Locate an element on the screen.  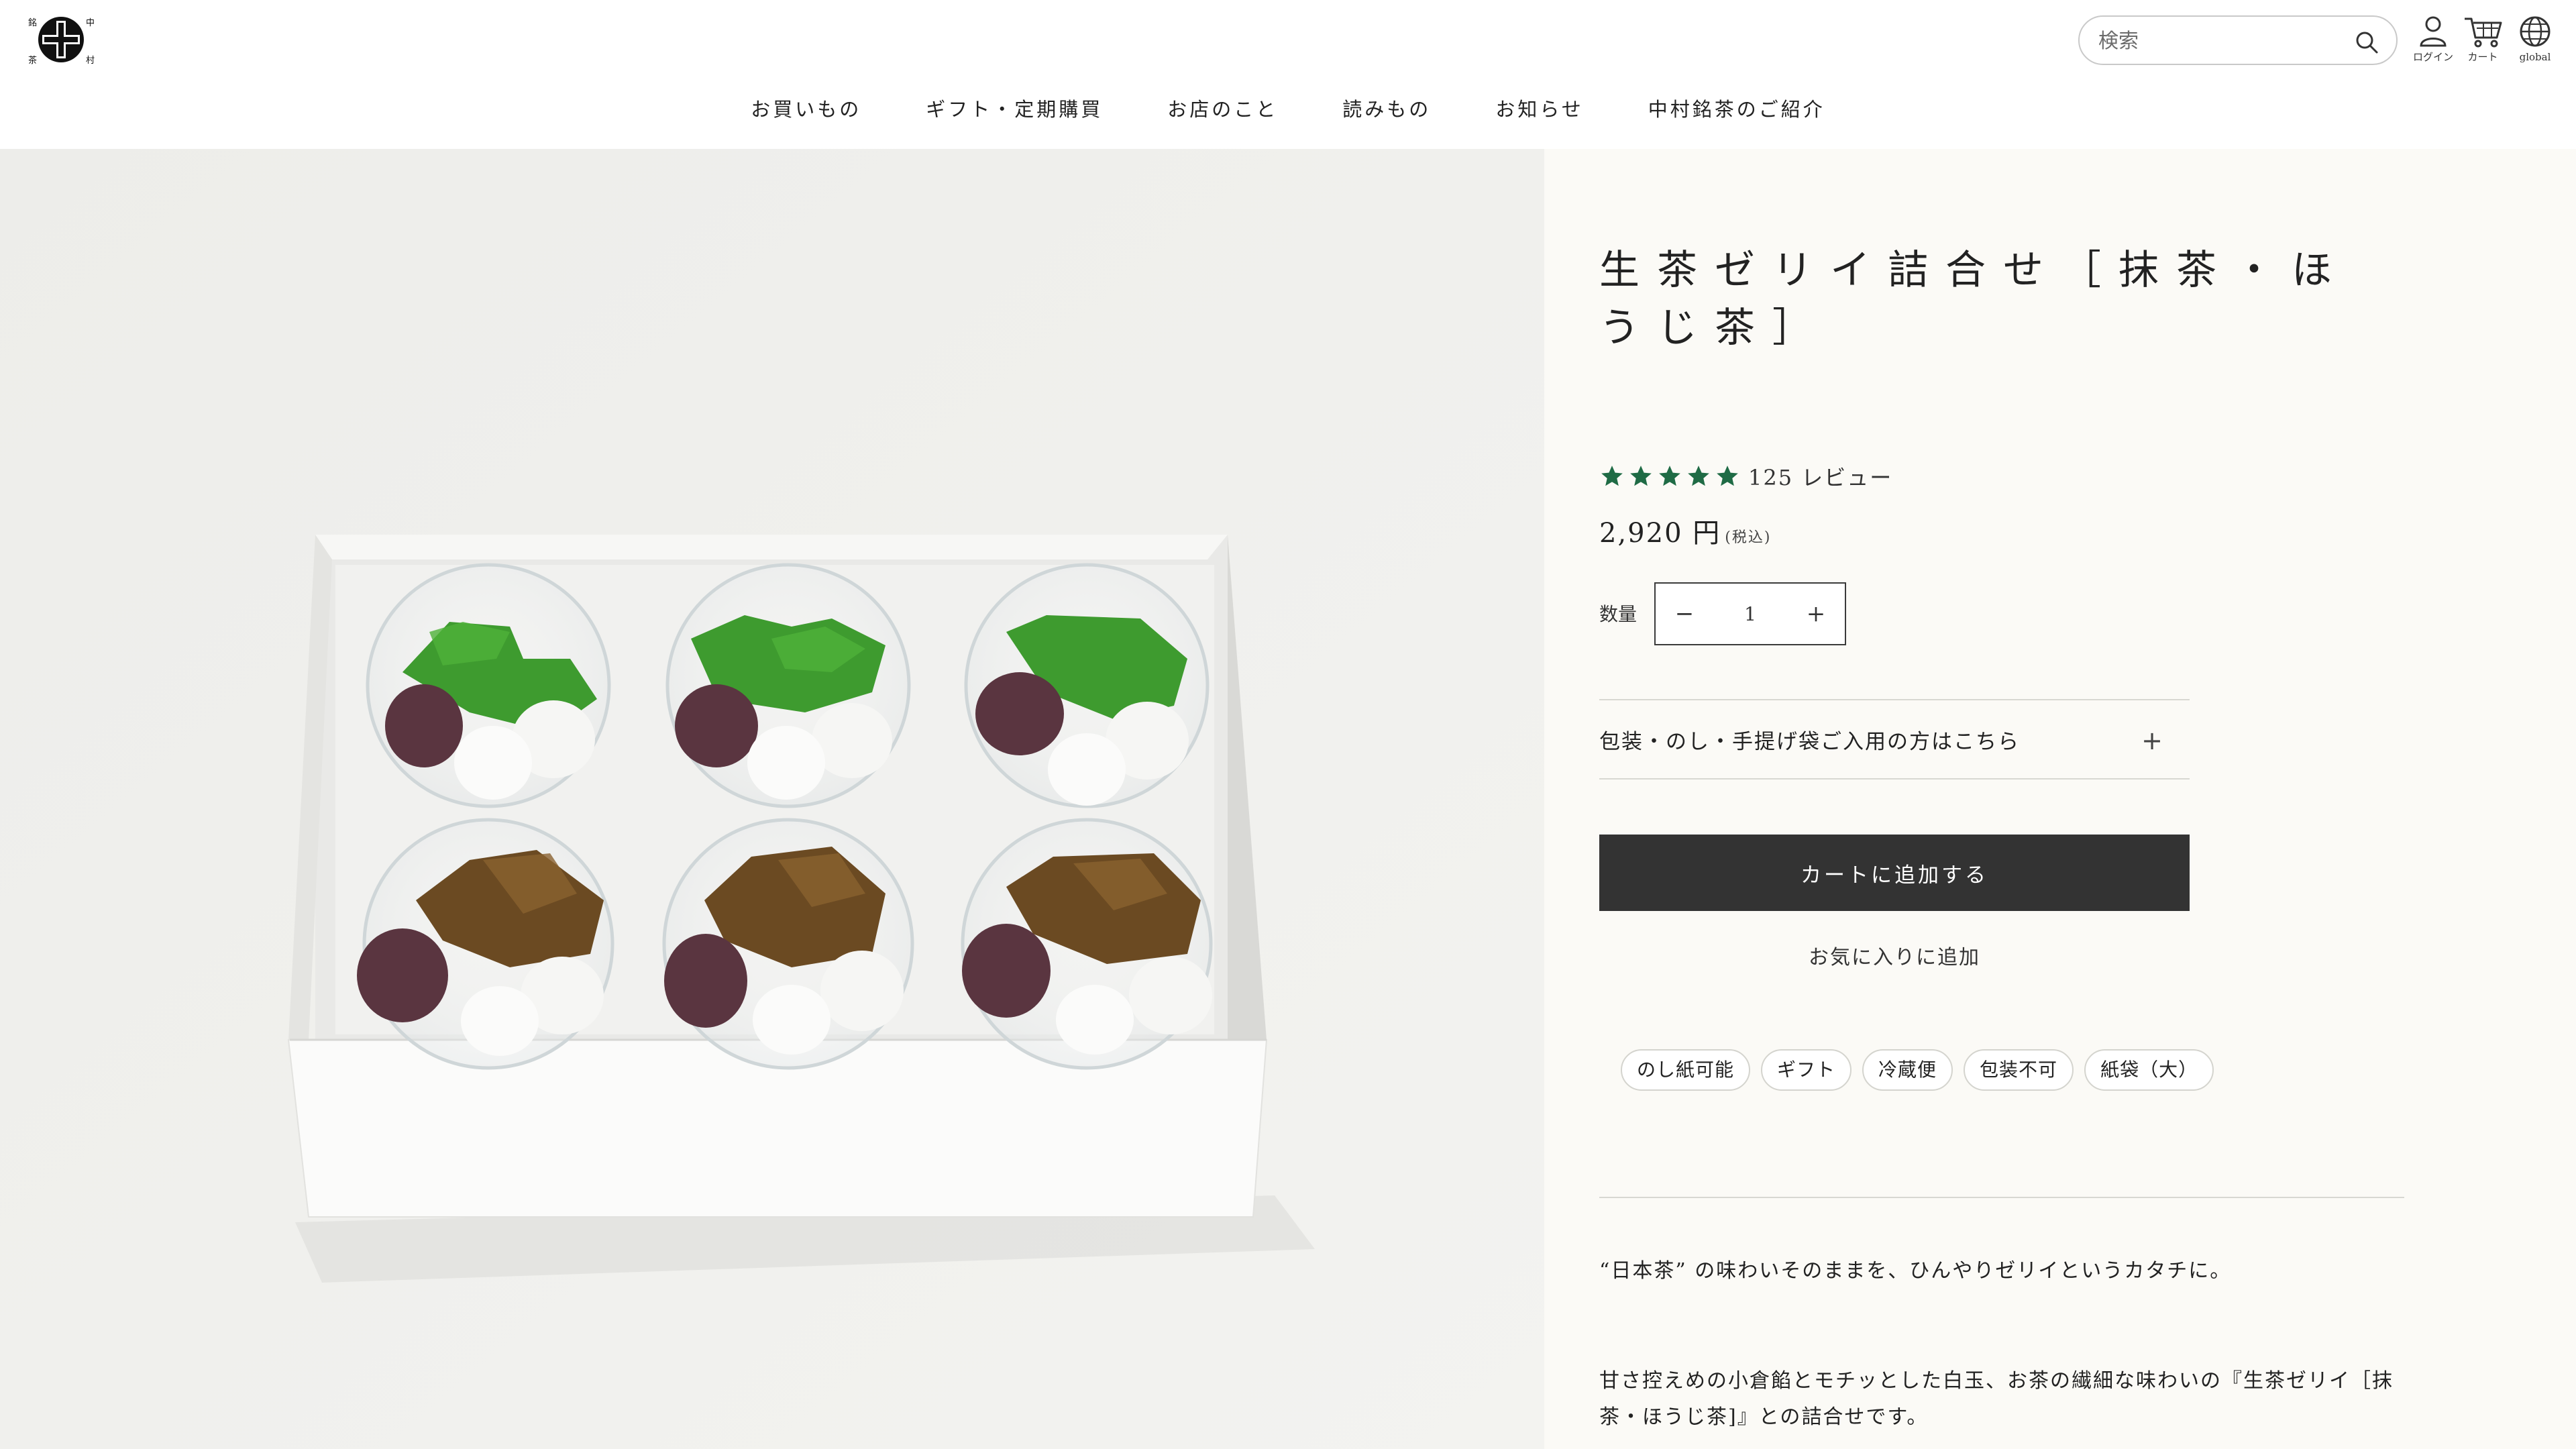
product-title: 生茶ゼリイ詰合せ［抹茶・ほうじ茶］ is located at coordinates (1974, 299).